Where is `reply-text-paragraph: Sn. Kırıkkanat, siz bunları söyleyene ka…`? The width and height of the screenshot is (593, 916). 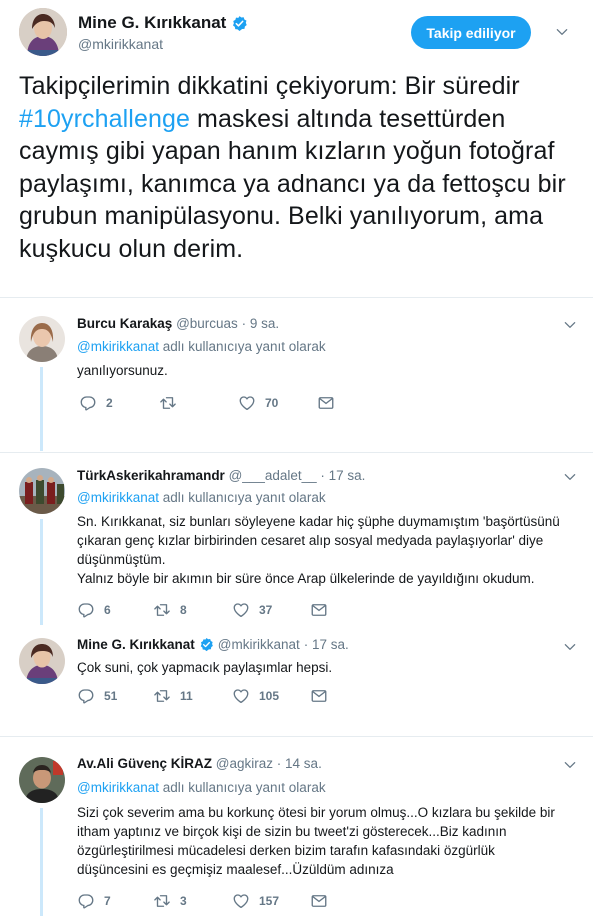
reply-text-paragraph: Sn. Kırıkkanat, siz bunları söyleyene ka… is located at coordinates (318, 540).